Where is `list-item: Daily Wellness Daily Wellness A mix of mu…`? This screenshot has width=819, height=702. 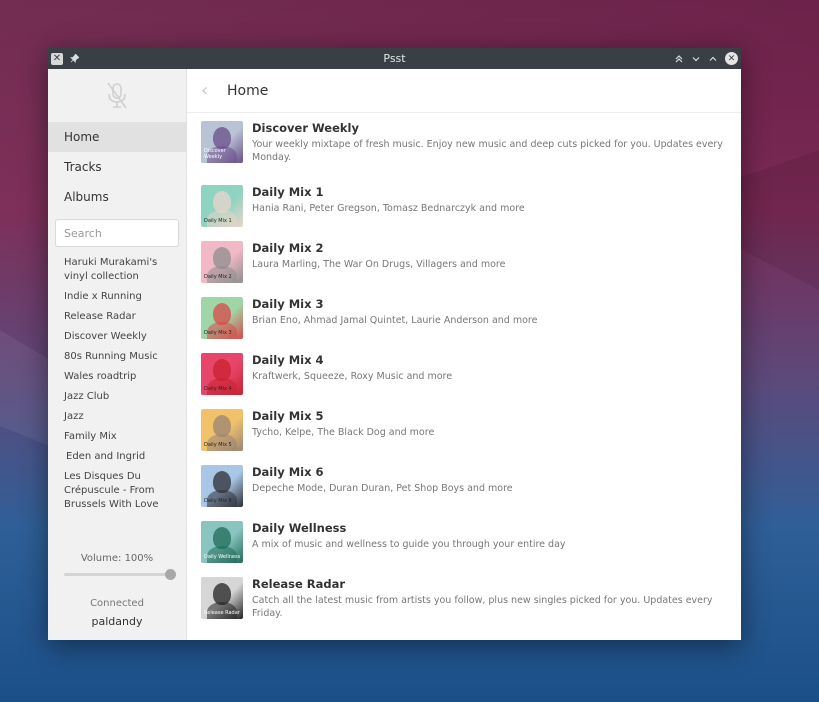
list-item: Daily Wellness Daily Wellness A mix of mu… is located at coordinates (464, 538).